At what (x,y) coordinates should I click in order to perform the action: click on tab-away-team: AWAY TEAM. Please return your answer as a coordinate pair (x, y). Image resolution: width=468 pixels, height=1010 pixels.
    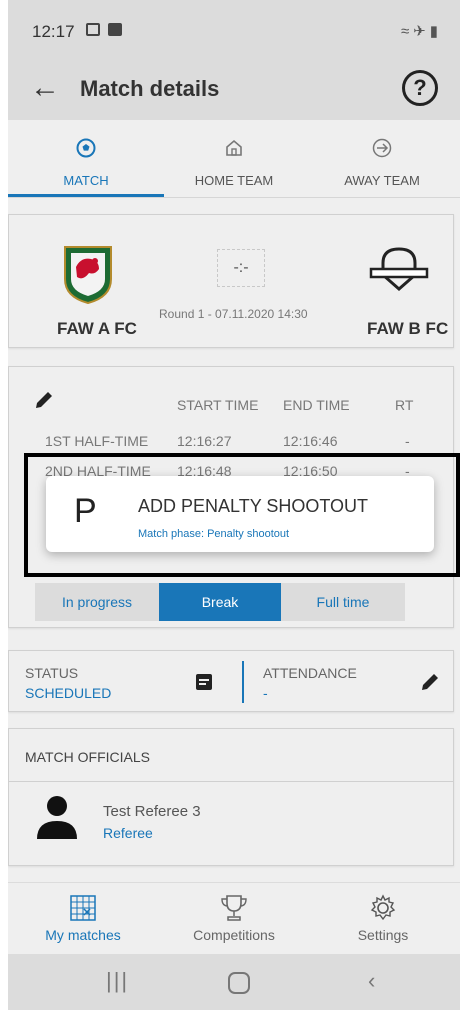
    Looking at the image, I should click on (382, 159).